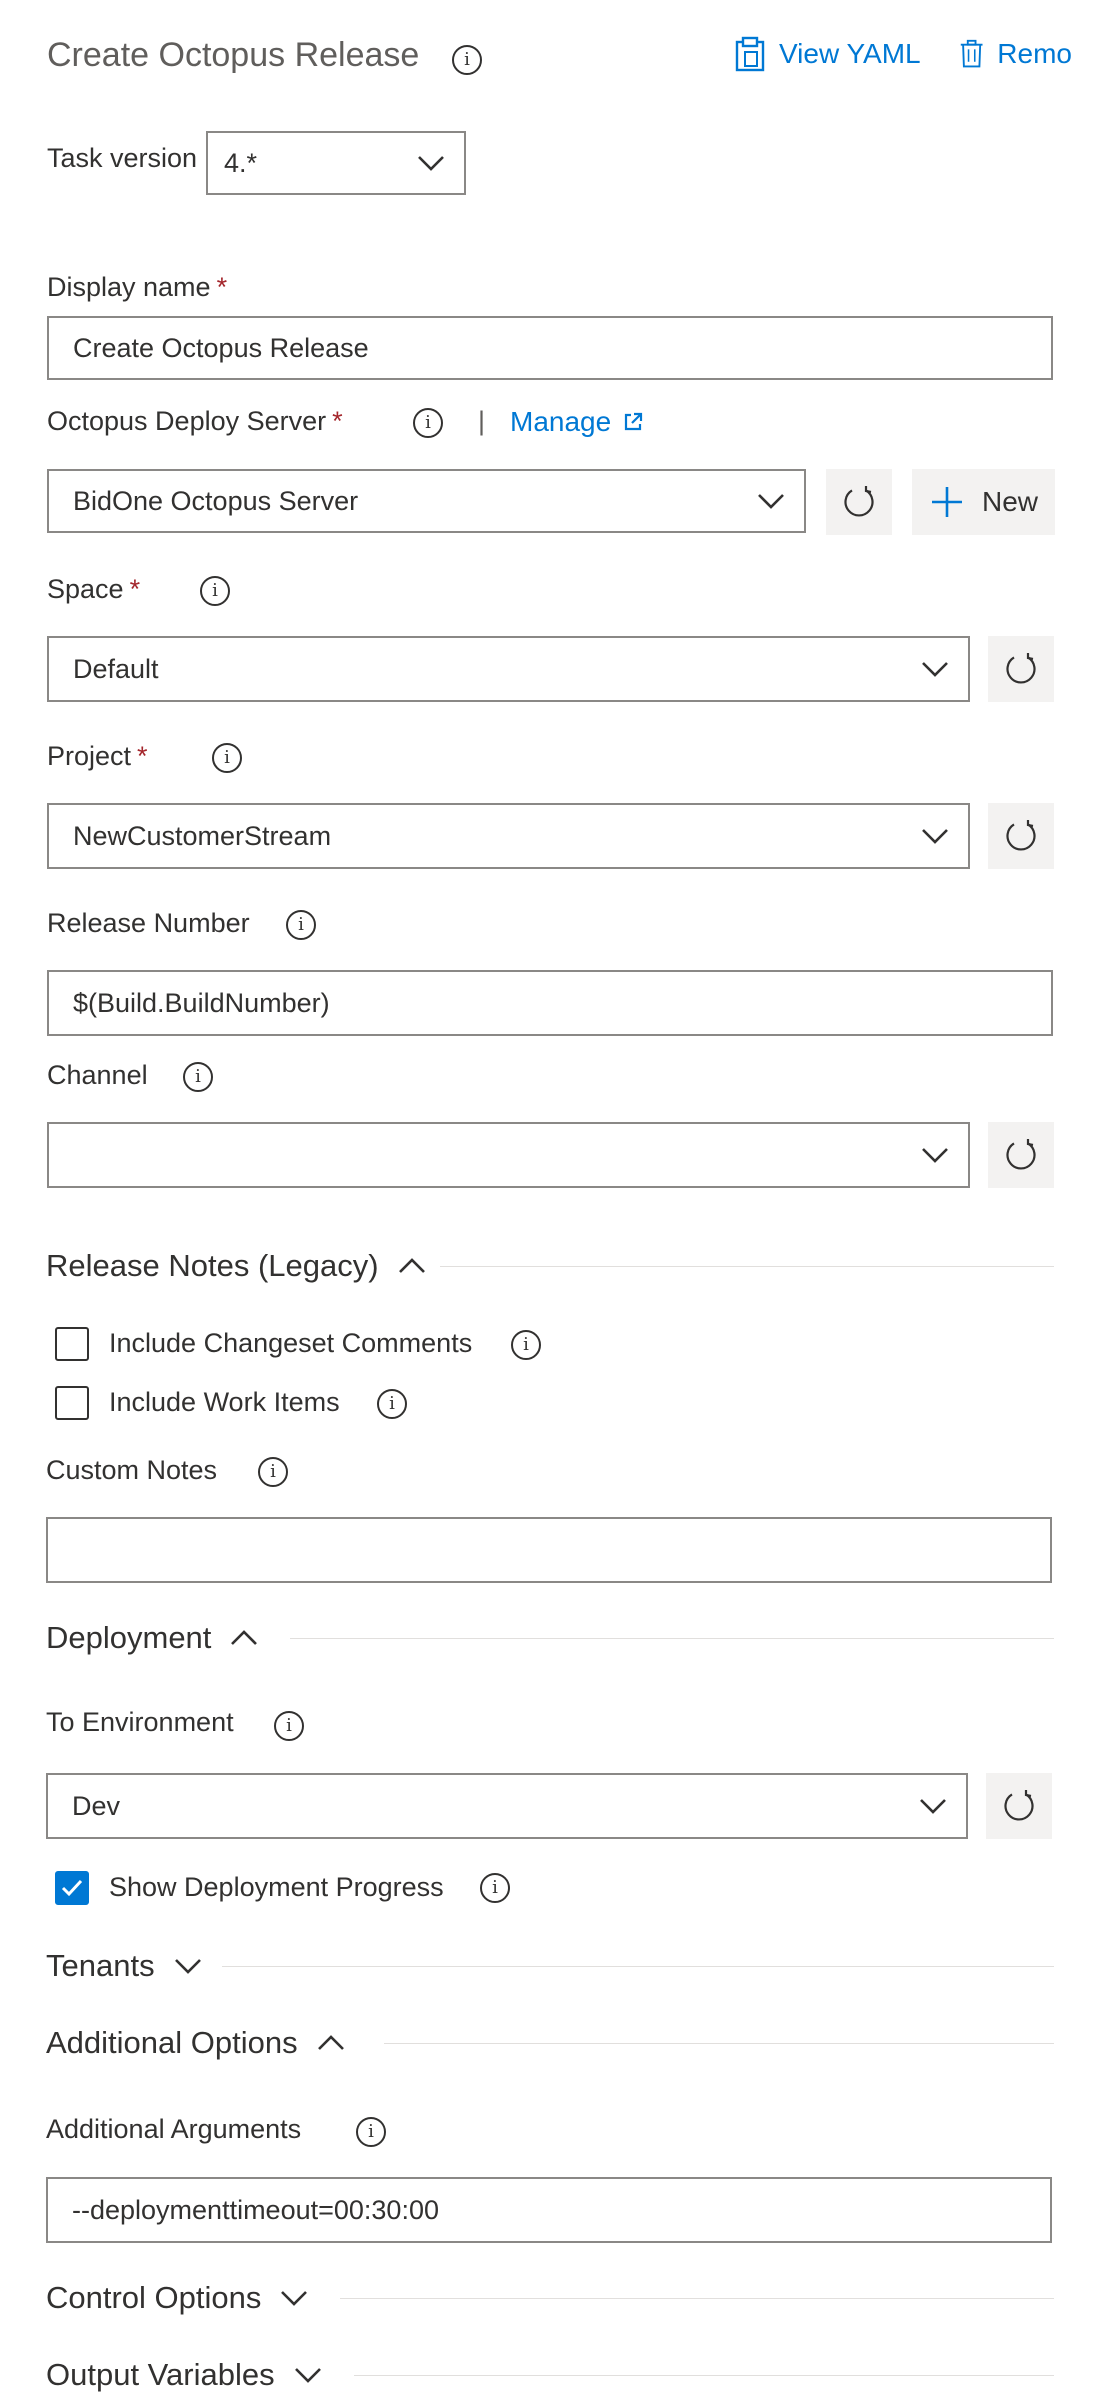 This screenshot has height=2399, width=1105. What do you see at coordinates (336, 163) in the screenshot?
I see `task-version-select: 4.*` at bounding box center [336, 163].